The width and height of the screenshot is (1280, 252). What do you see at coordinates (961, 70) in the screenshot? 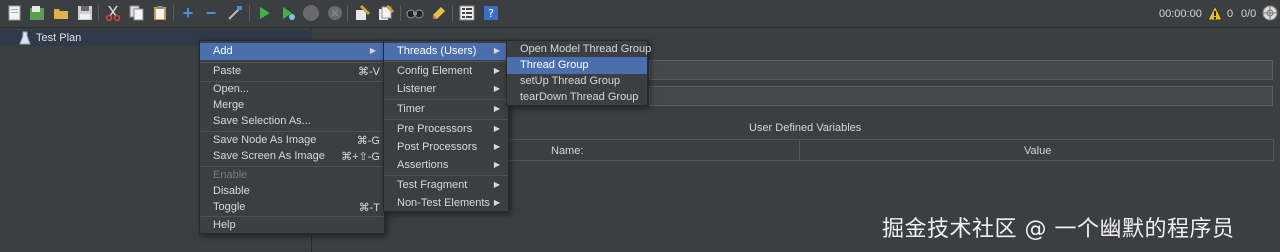
I see `name-field` at bounding box center [961, 70].